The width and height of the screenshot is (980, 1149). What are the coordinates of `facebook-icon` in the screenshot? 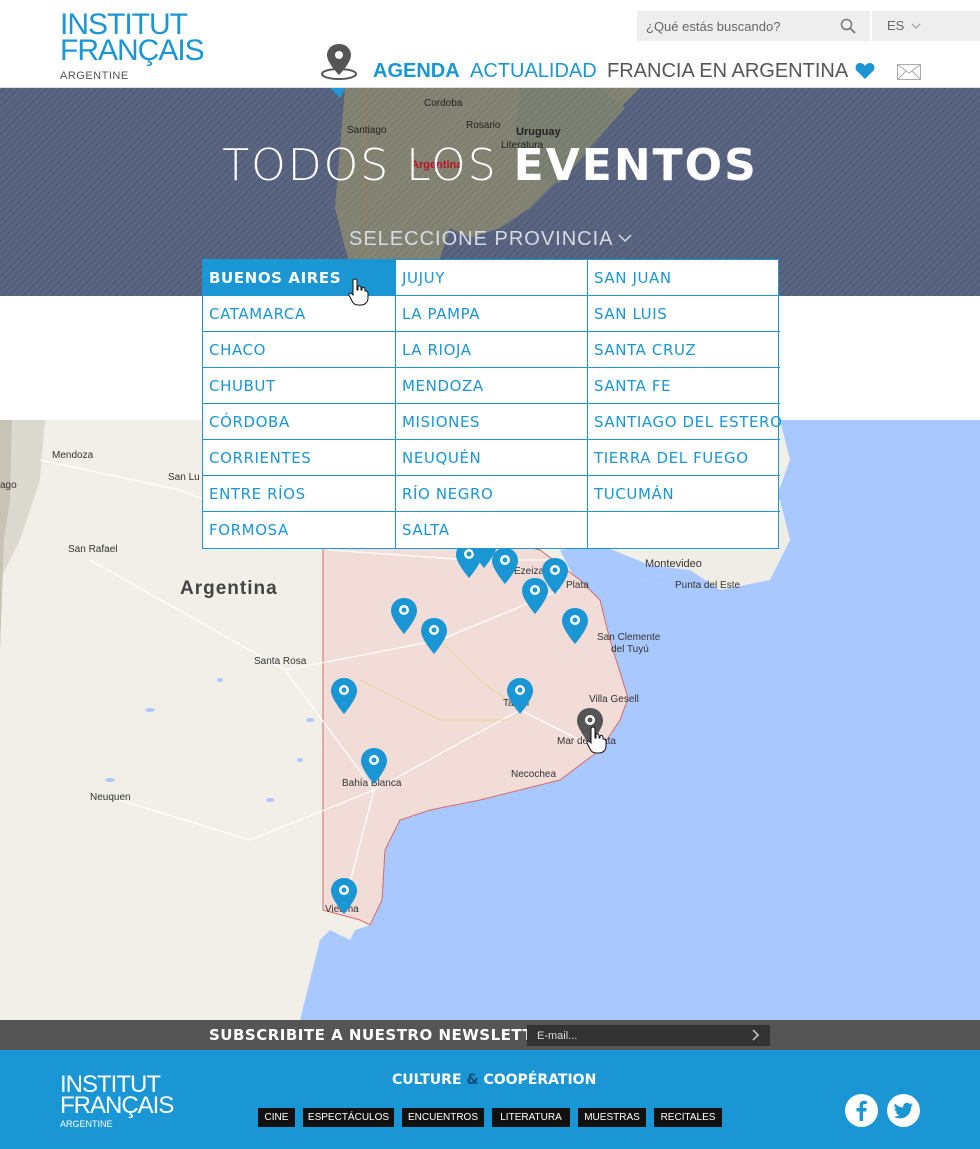 It's located at (861, 1110).